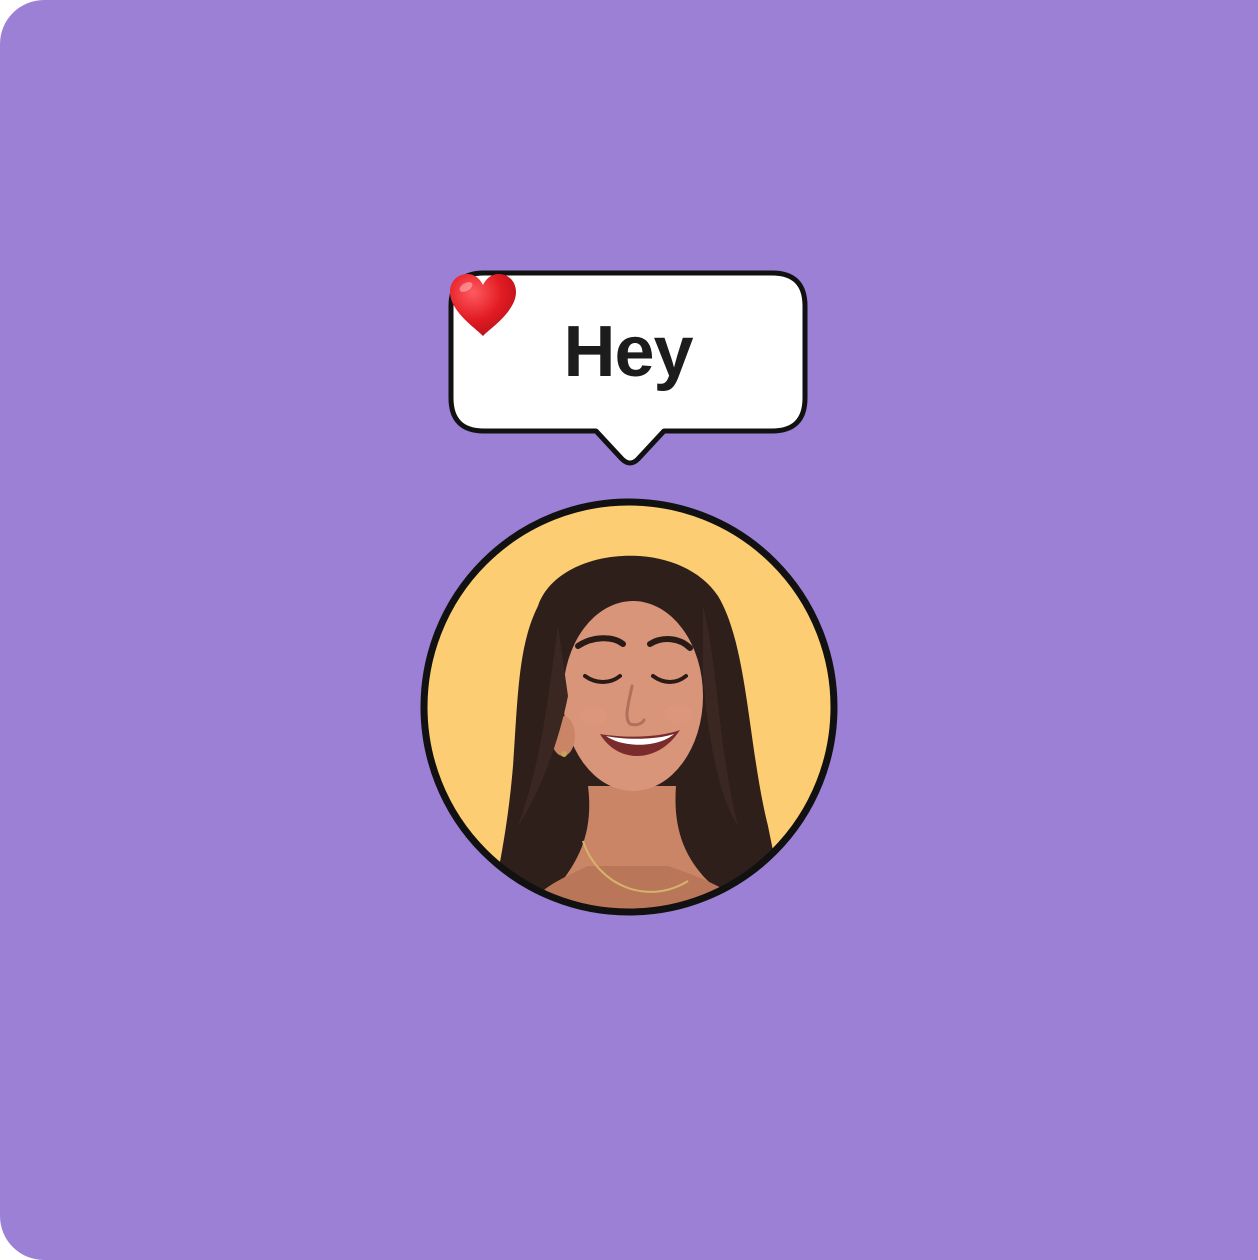 Image resolution: width=1258 pixels, height=1260 pixels. I want to click on avatar, so click(629, 707).